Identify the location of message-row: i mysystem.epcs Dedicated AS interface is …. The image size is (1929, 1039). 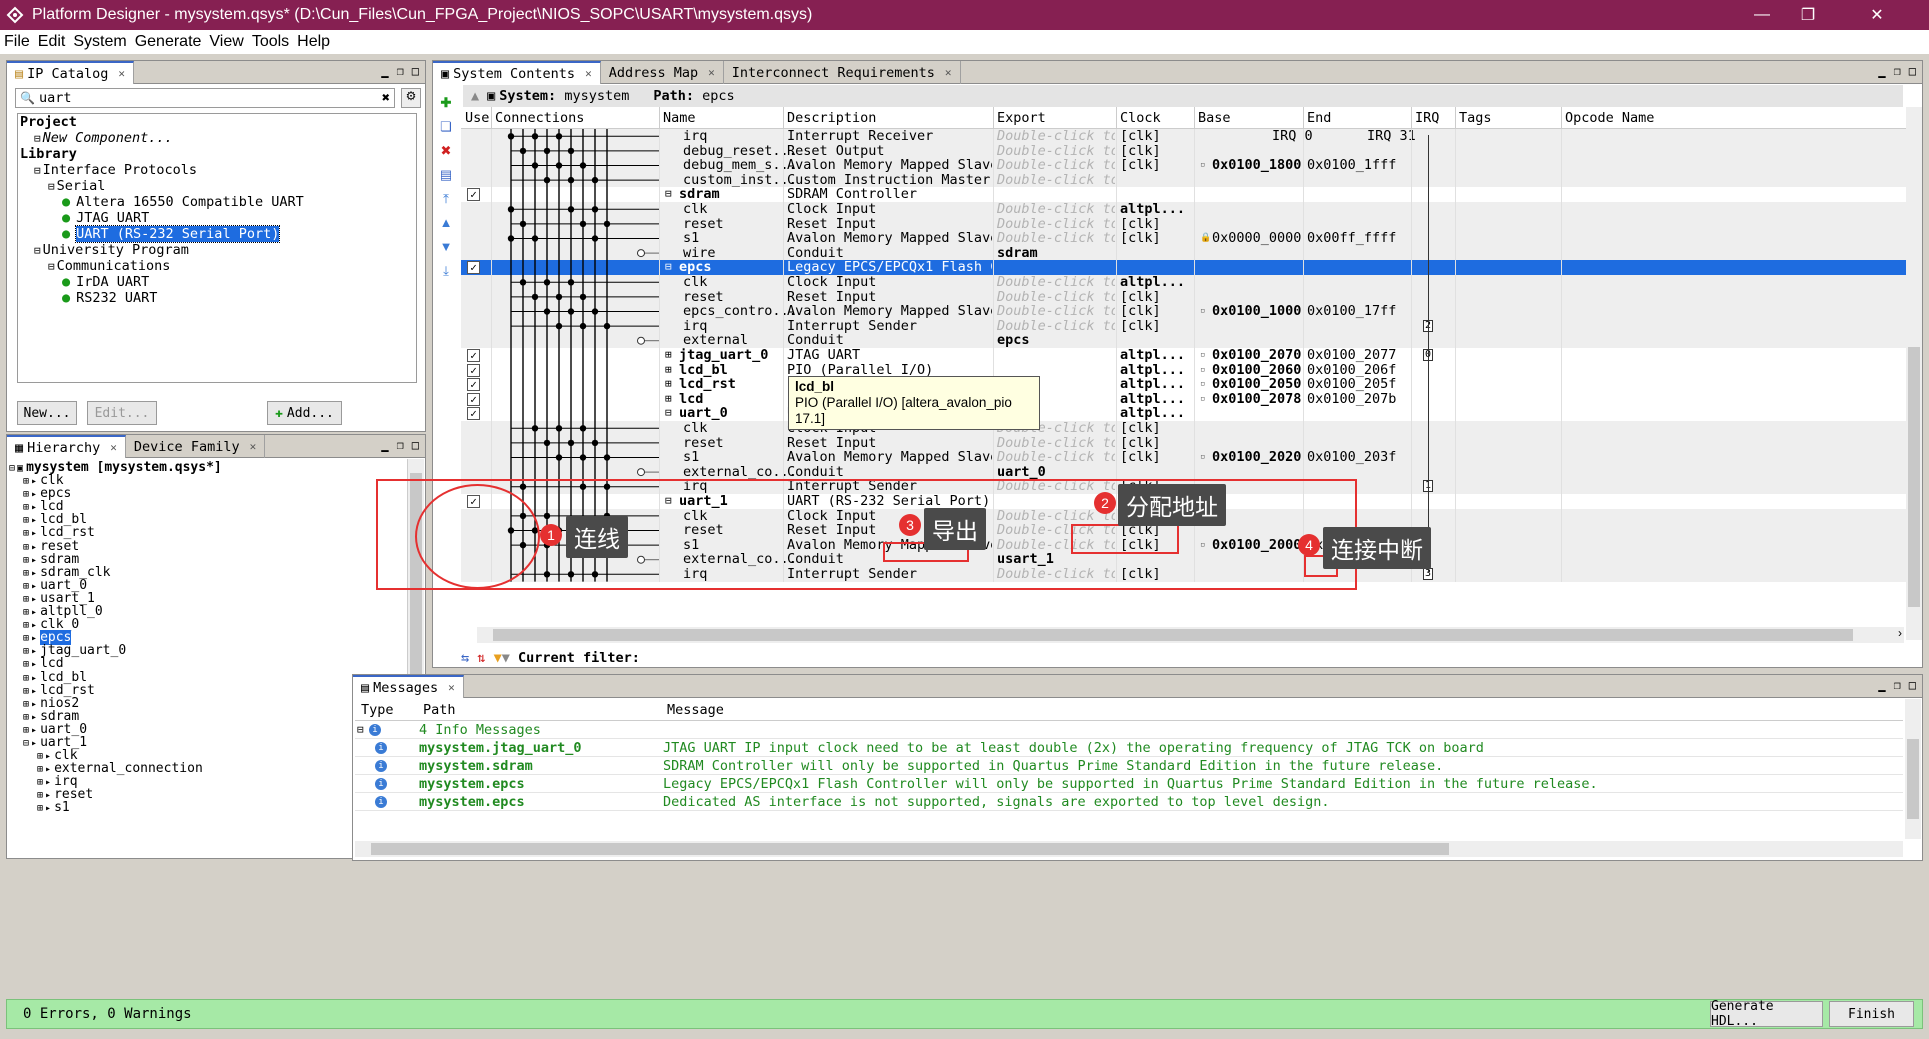
(1129, 802).